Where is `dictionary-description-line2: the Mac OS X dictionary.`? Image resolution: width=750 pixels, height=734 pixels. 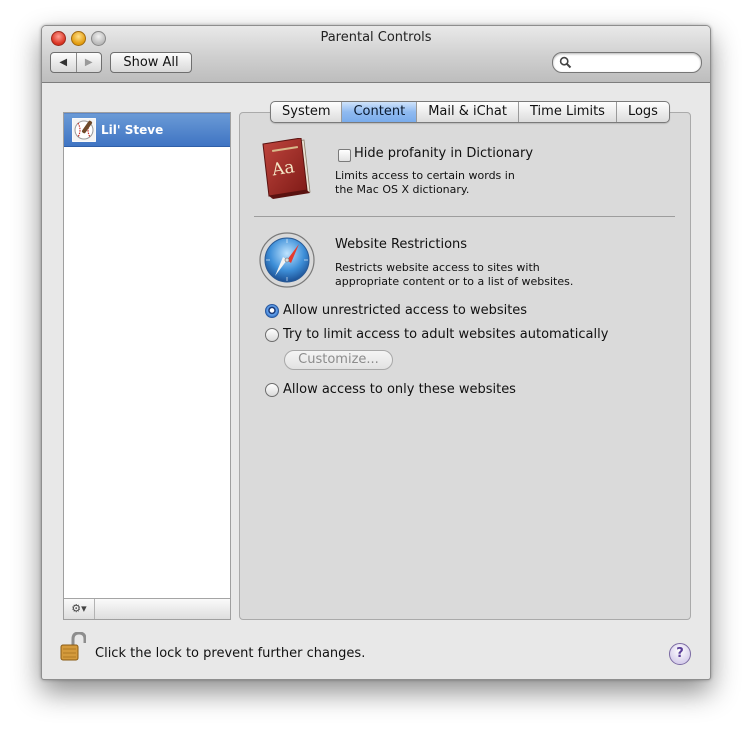
dictionary-description-line2: the Mac OS X dictionary. is located at coordinates (402, 189).